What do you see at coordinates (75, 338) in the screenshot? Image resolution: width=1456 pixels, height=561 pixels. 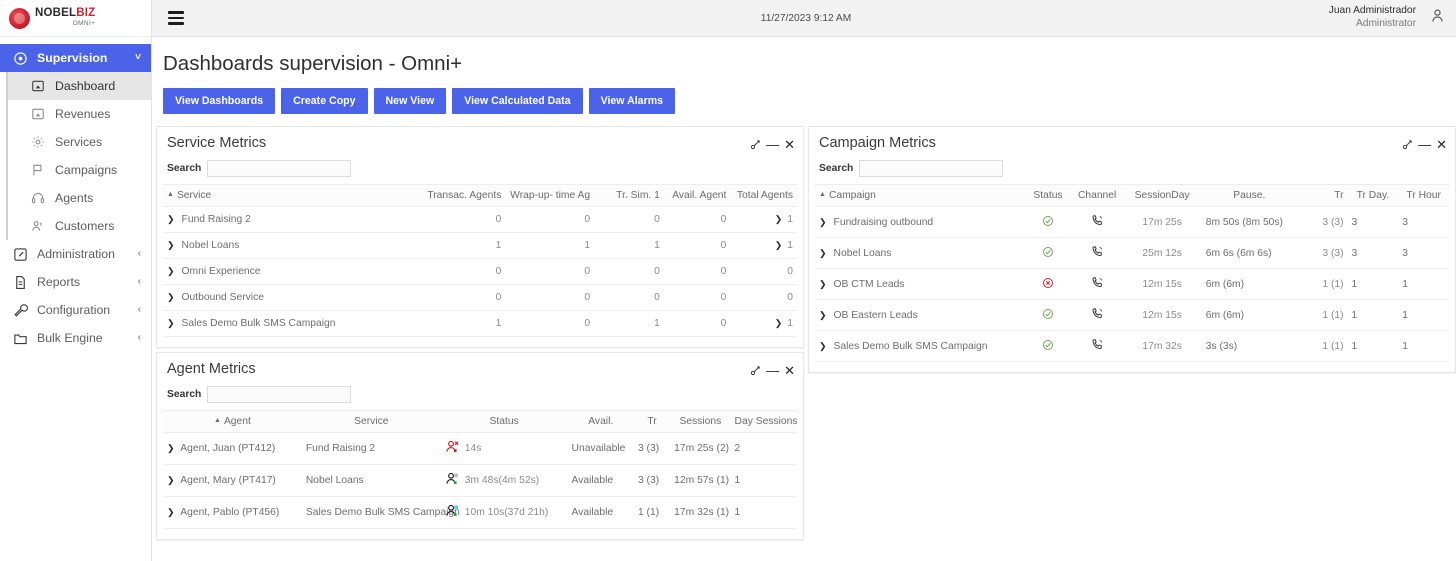 I see `sidebar-item-bulk-engine: Bulk Engine ‹` at bounding box center [75, 338].